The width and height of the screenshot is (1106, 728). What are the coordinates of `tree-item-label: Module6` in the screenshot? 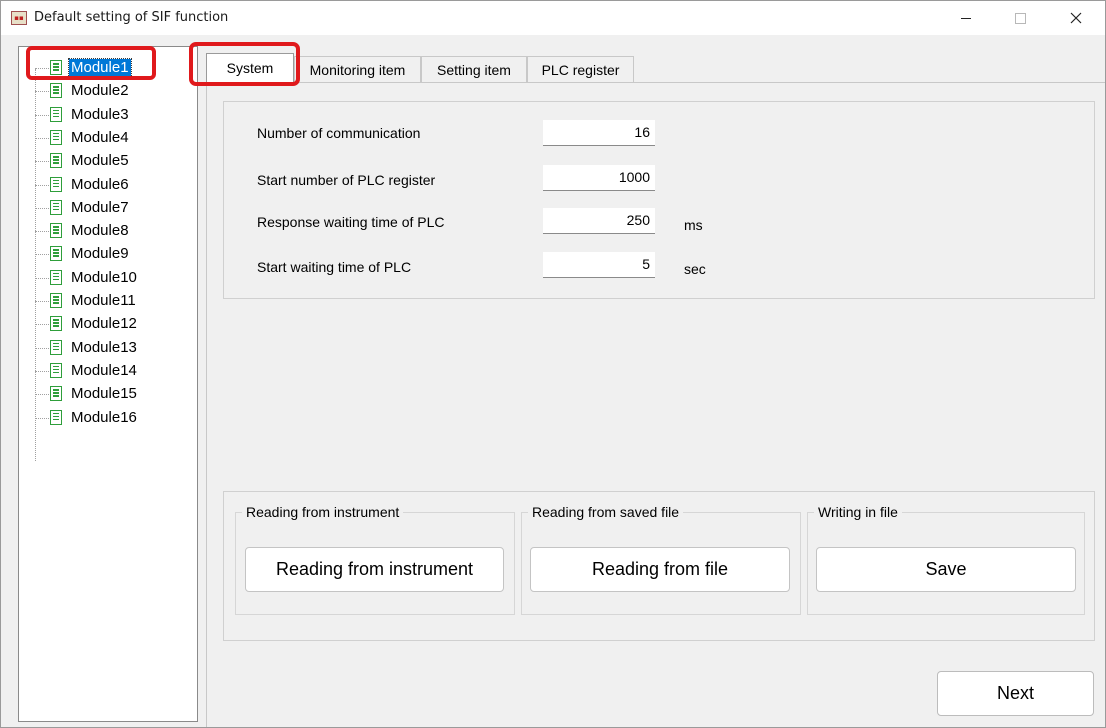 It's located at (100, 184).